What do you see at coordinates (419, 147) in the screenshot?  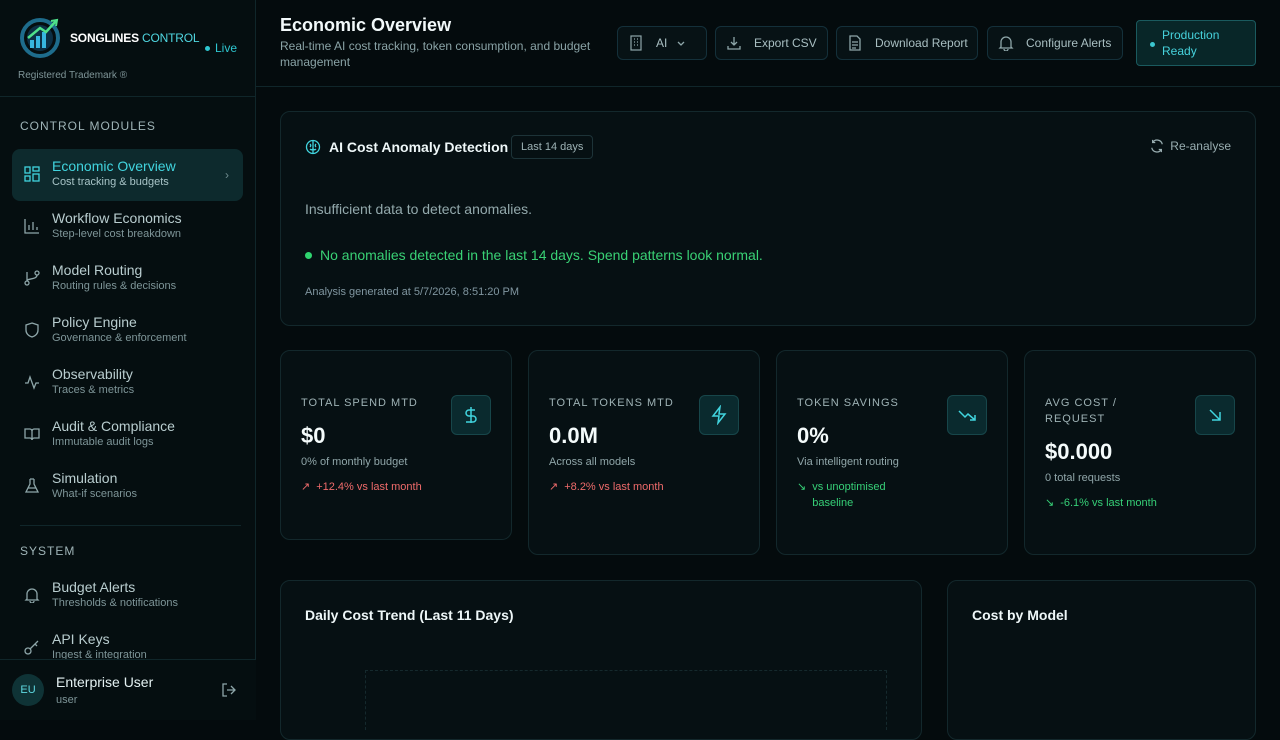 I see `anomaly-title: AI Cost Anomaly Detection` at bounding box center [419, 147].